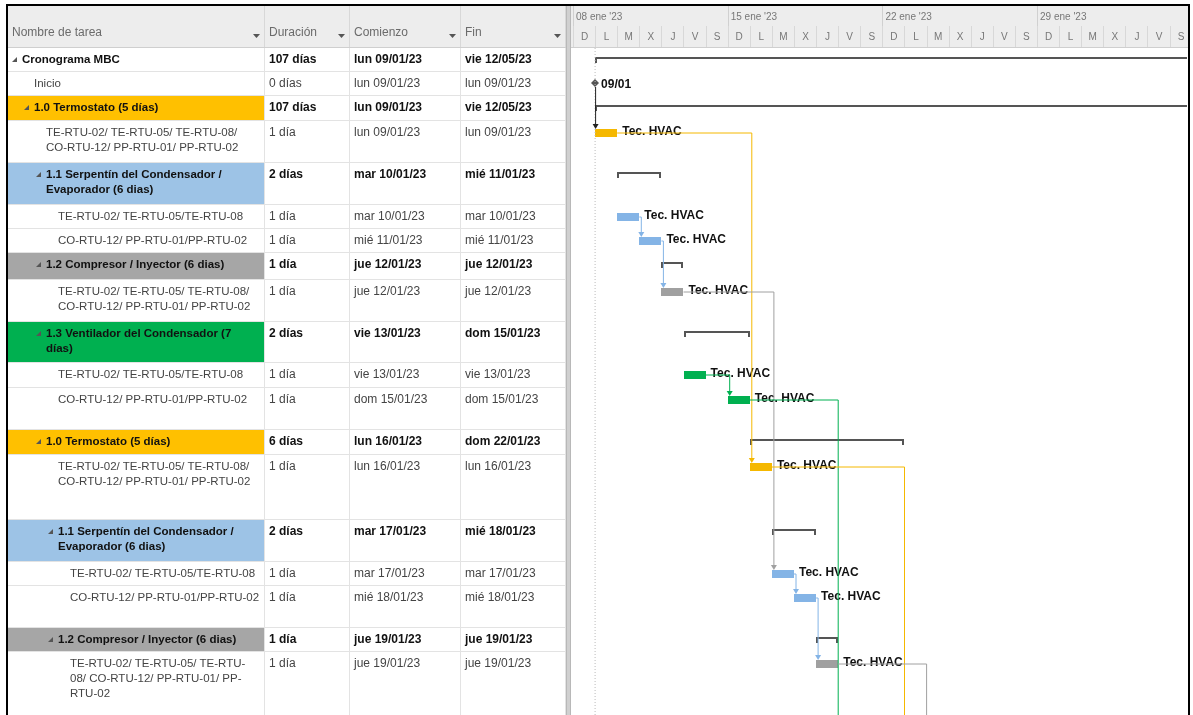  Describe the element at coordinates (136, 26) in the screenshot. I see `column-header: Nombre de tarea` at that location.